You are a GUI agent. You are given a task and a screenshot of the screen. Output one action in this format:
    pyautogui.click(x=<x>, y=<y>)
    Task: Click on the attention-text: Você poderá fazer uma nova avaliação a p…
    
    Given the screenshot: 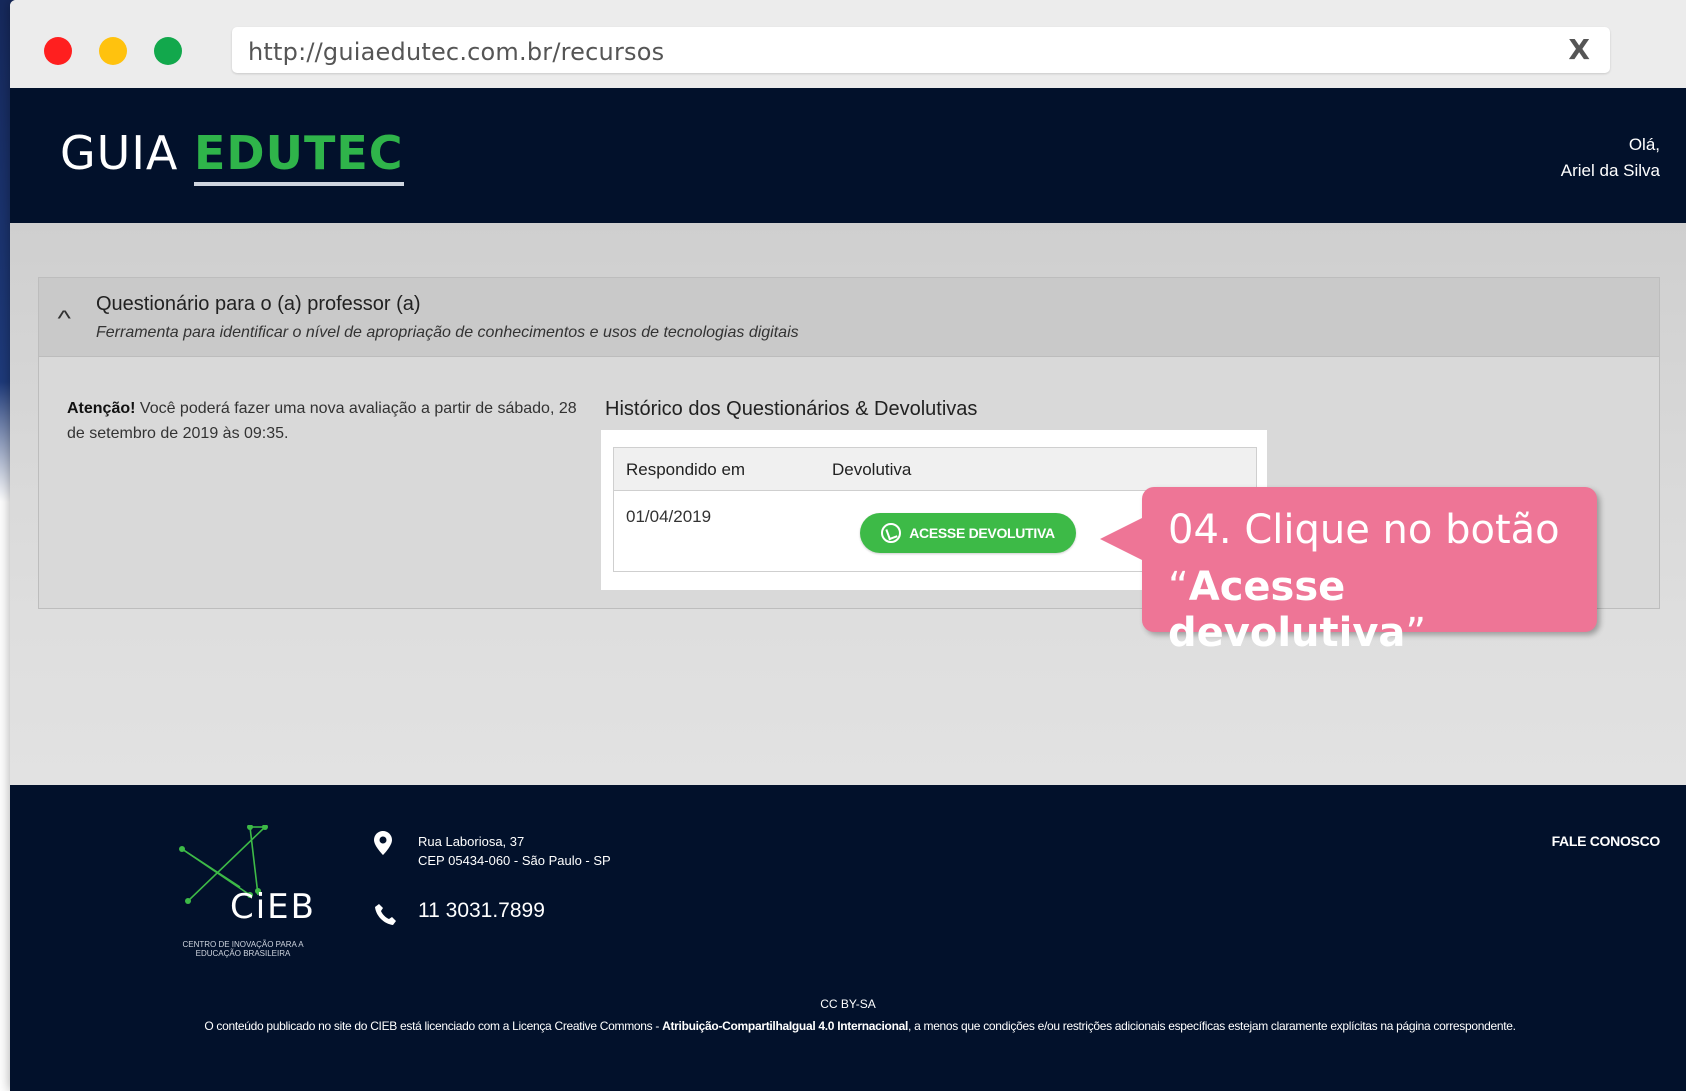 What is the action you would take?
    pyautogui.click(x=322, y=421)
    